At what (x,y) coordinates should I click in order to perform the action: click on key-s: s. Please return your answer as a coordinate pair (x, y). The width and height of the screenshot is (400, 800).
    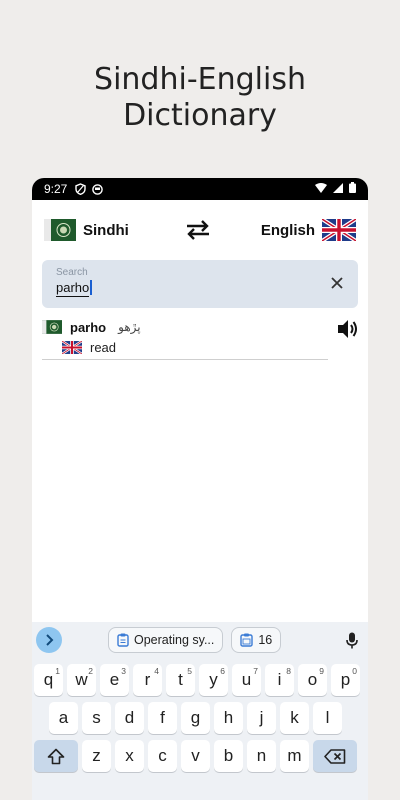
    Looking at the image, I should click on (96, 718).